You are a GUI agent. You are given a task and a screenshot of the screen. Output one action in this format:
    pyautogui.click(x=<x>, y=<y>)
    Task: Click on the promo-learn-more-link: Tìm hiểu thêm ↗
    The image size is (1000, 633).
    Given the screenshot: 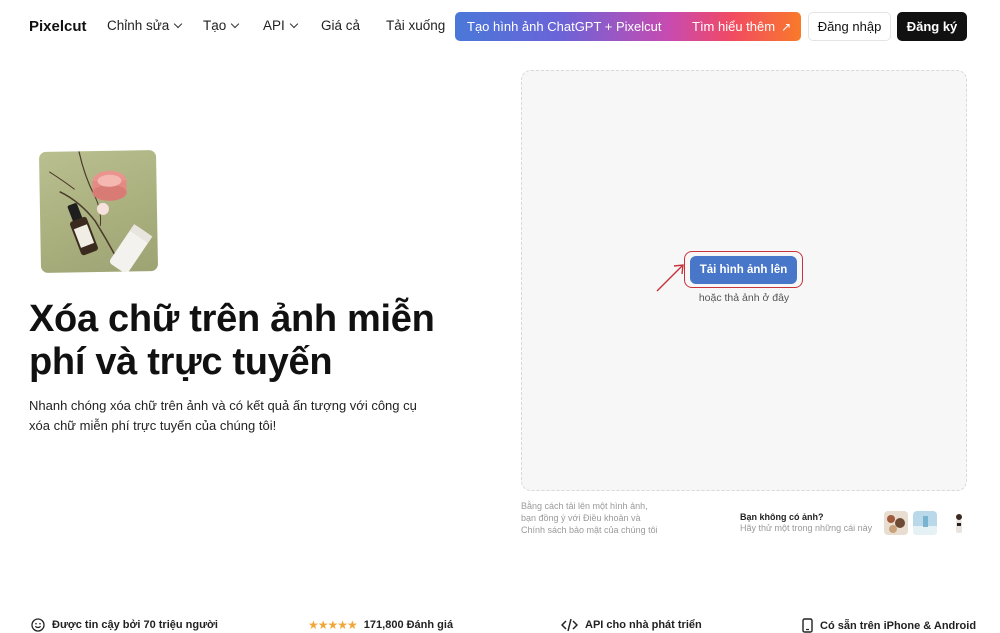 What is the action you would take?
    pyautogui.click(x=741, y=26)
    